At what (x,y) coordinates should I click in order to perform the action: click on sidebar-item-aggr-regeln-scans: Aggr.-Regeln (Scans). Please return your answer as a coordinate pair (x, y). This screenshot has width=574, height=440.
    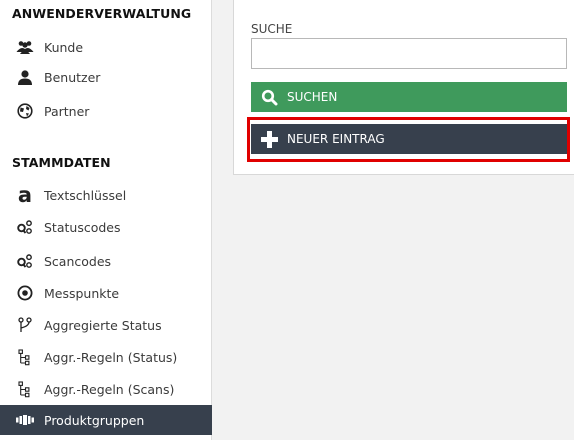
    Looking at the image, I should click on (106, 389).